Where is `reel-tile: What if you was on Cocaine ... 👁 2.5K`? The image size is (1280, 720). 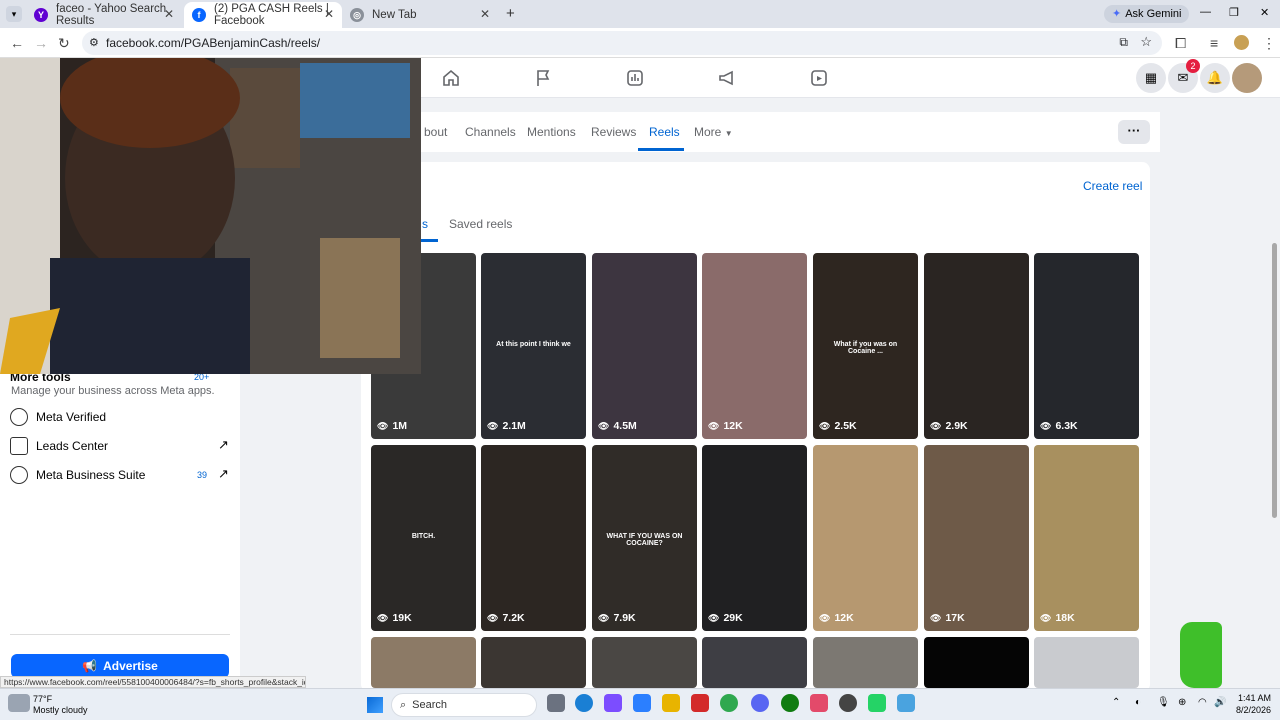
reel-tile: What if you was on Cocaine ... 👁 2.5K is located at coordinates (865, 346).